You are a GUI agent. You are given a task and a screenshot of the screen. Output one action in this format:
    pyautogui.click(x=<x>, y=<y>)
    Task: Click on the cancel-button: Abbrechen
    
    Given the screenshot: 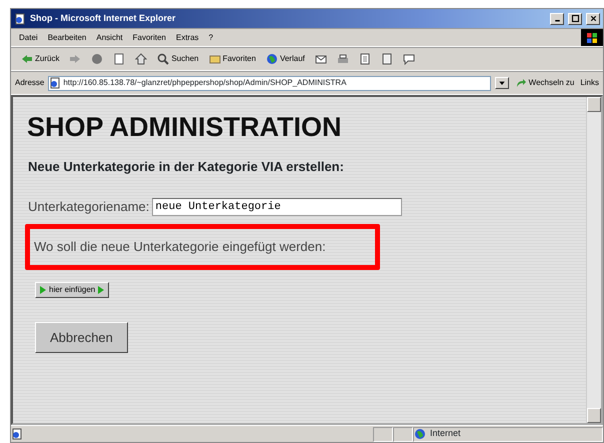 What is the action you would take?
    pyautogui.click(x=81, y=338)
    